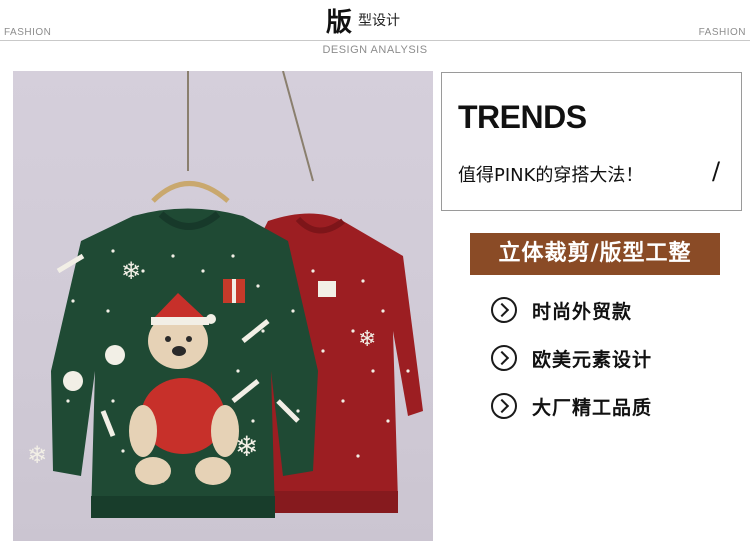 This screenshot has height=541, width=750. I want to click on section-title-main: 版, so click(339, 23).